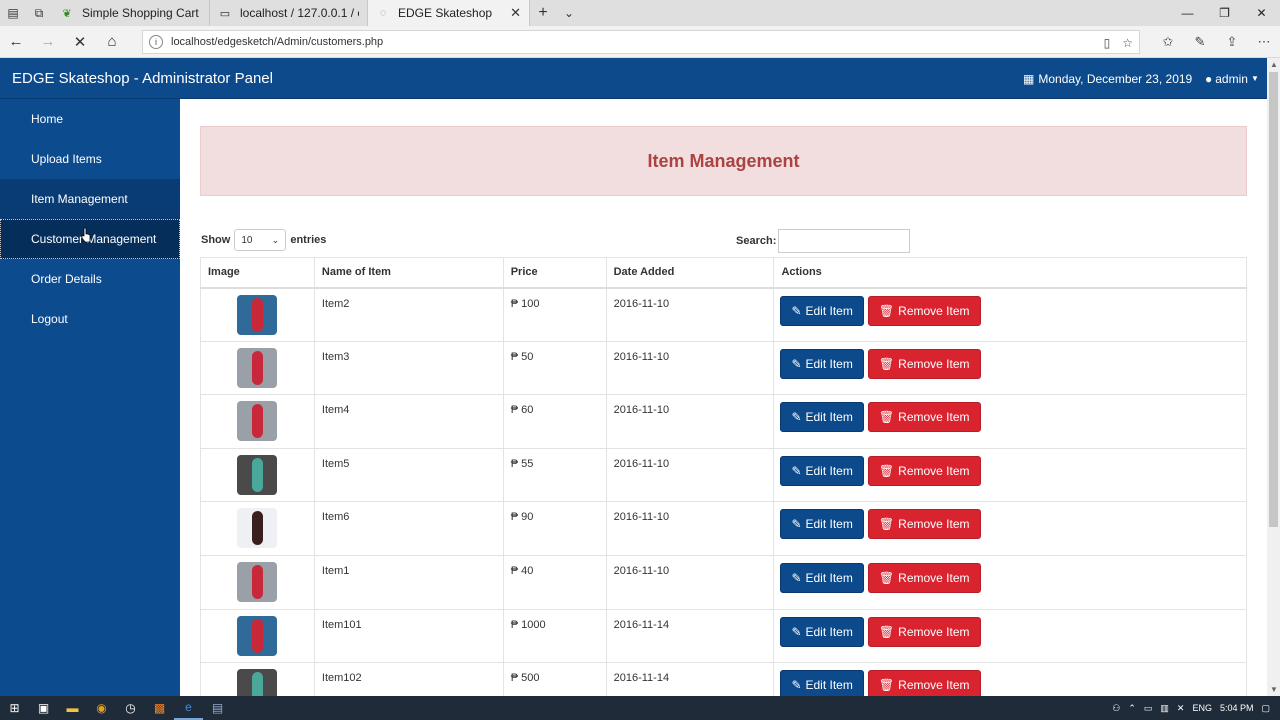 The width and height of the screenshot is (1280, 720). I want to click on volume-muted-icon: ✕, so click(1181, 708).